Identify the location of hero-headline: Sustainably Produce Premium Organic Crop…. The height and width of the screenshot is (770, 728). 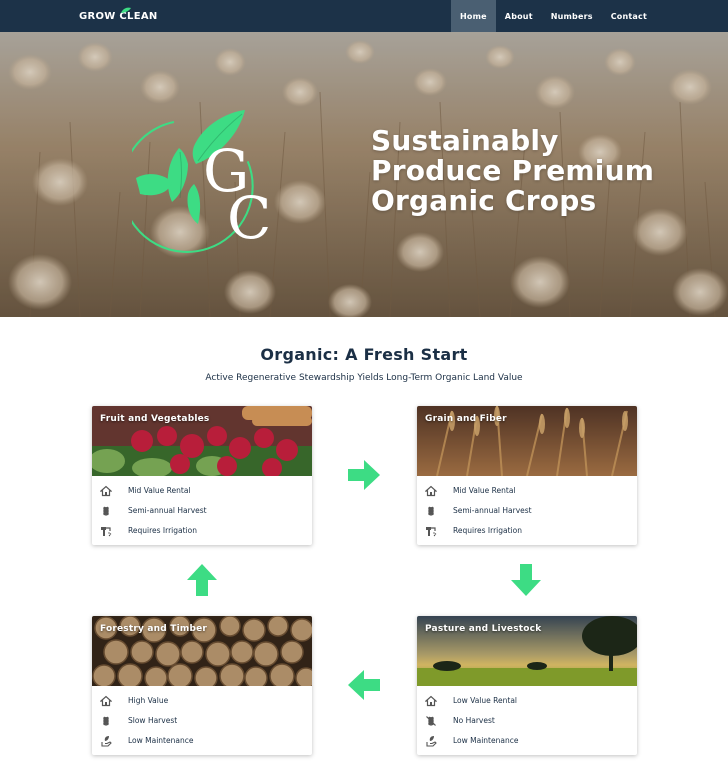
(521, 171).